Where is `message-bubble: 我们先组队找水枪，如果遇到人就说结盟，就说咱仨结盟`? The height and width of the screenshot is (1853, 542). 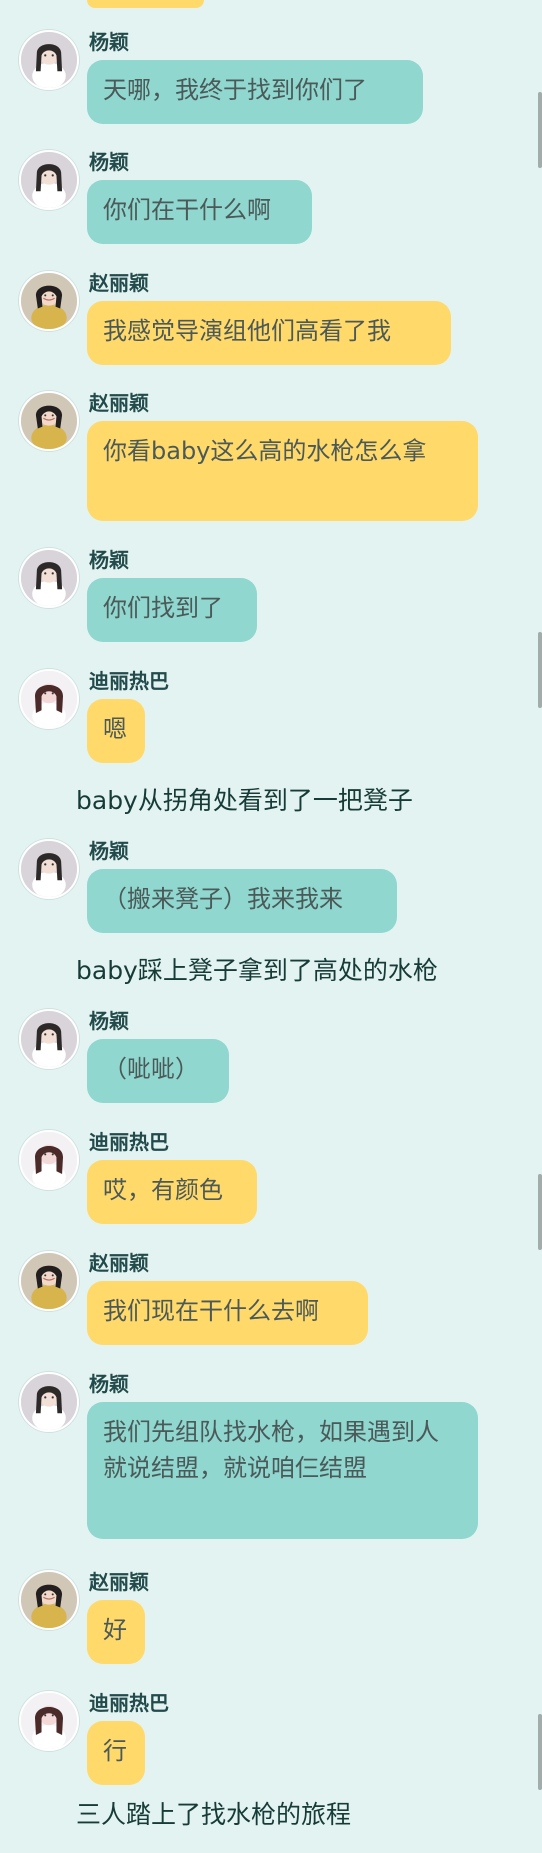 message-bubble: 我们先组队找水枪，如果遇到人就说结盟，就说咱仨结盟 is located at coordinates (282, 1470).